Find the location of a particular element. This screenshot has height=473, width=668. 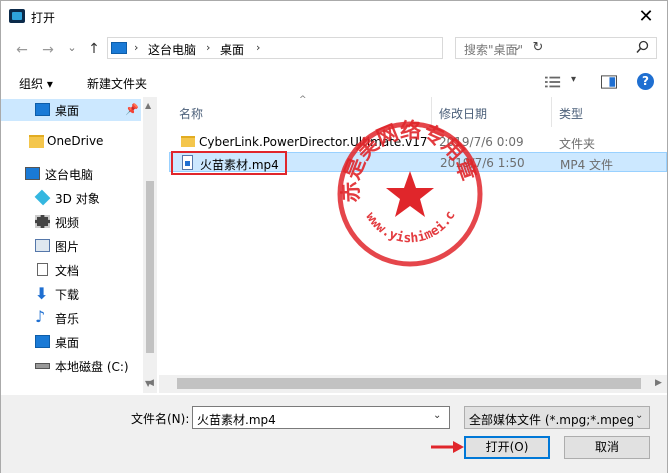

sidebar-item-downloads: ⬇ 下载 is located at coordinates (71, 294).